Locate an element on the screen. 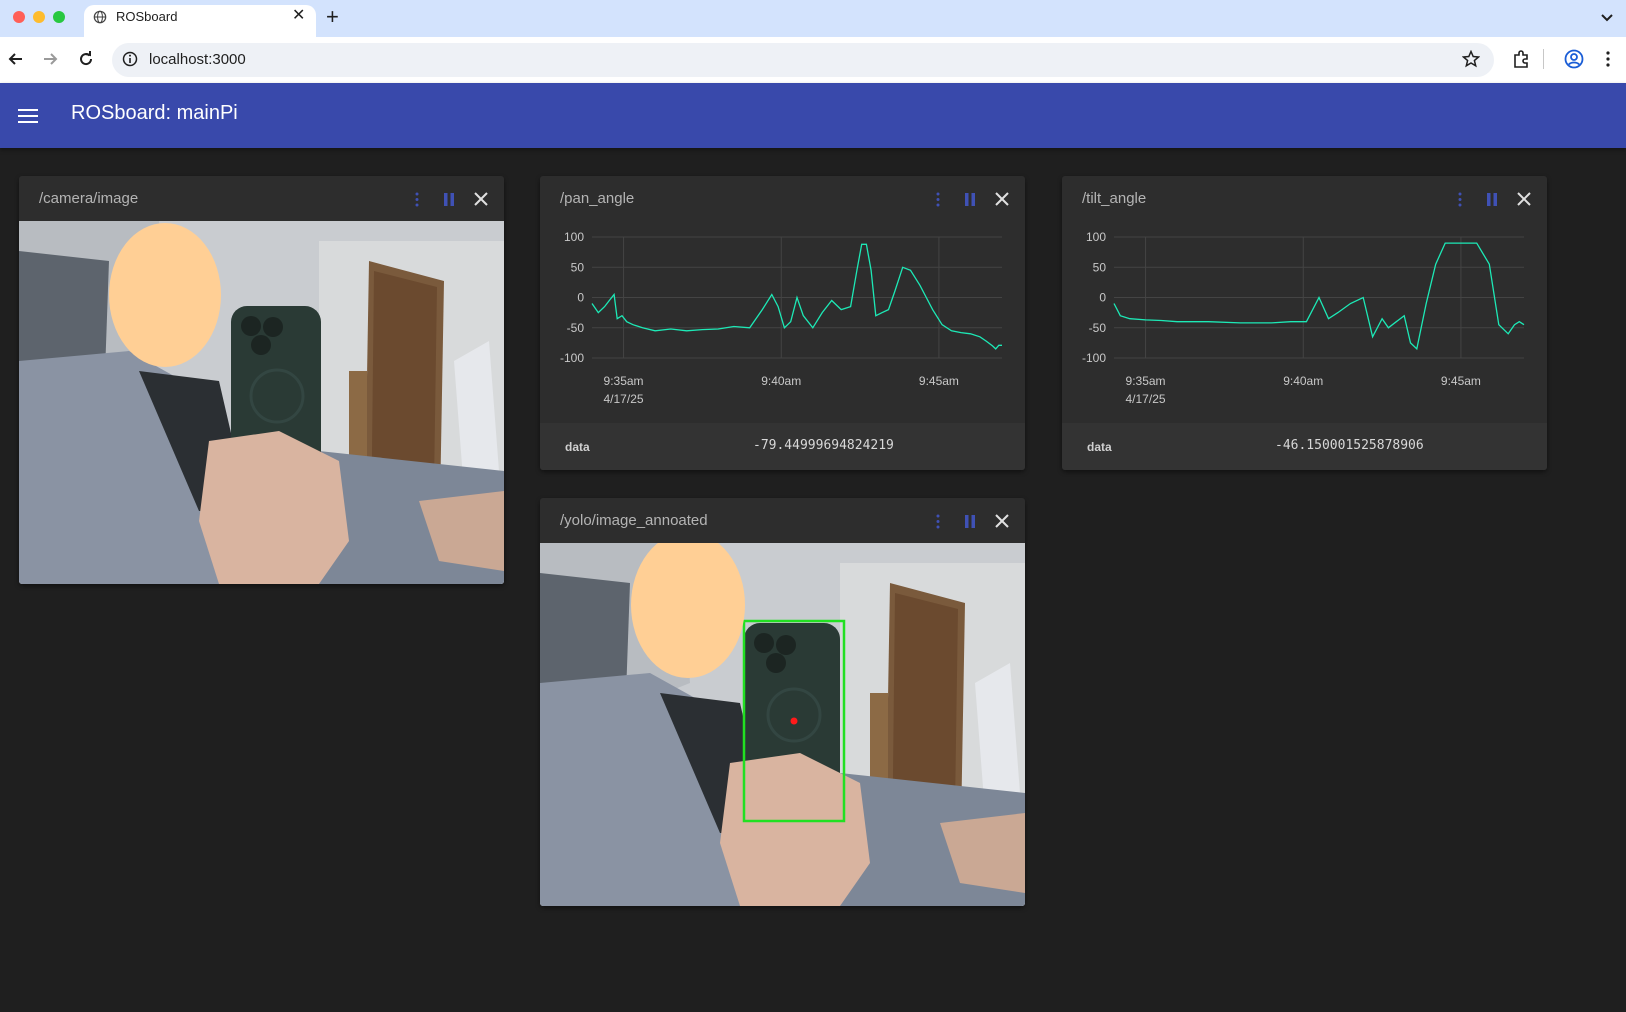  card-yolo-image: /yolo/image_annoated is located at coordinates (782, 702).